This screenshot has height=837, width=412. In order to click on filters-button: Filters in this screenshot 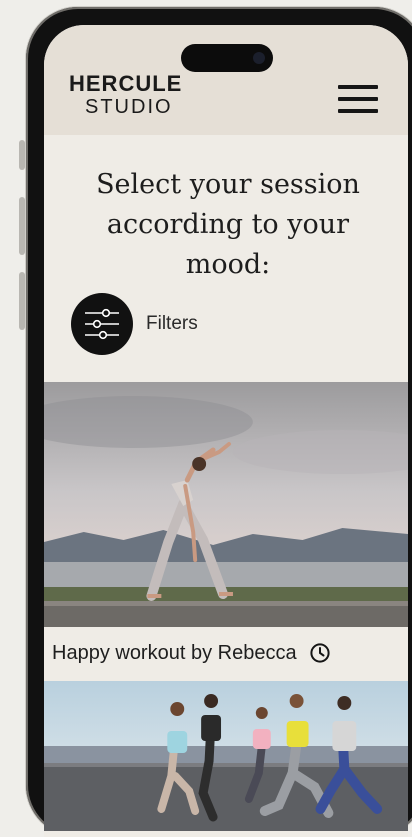, I will do `click(134, 324)`.